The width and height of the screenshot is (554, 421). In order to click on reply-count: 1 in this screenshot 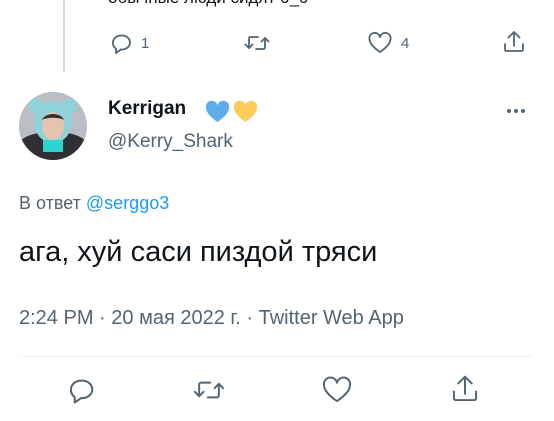, I will do `click(145, 43)`.